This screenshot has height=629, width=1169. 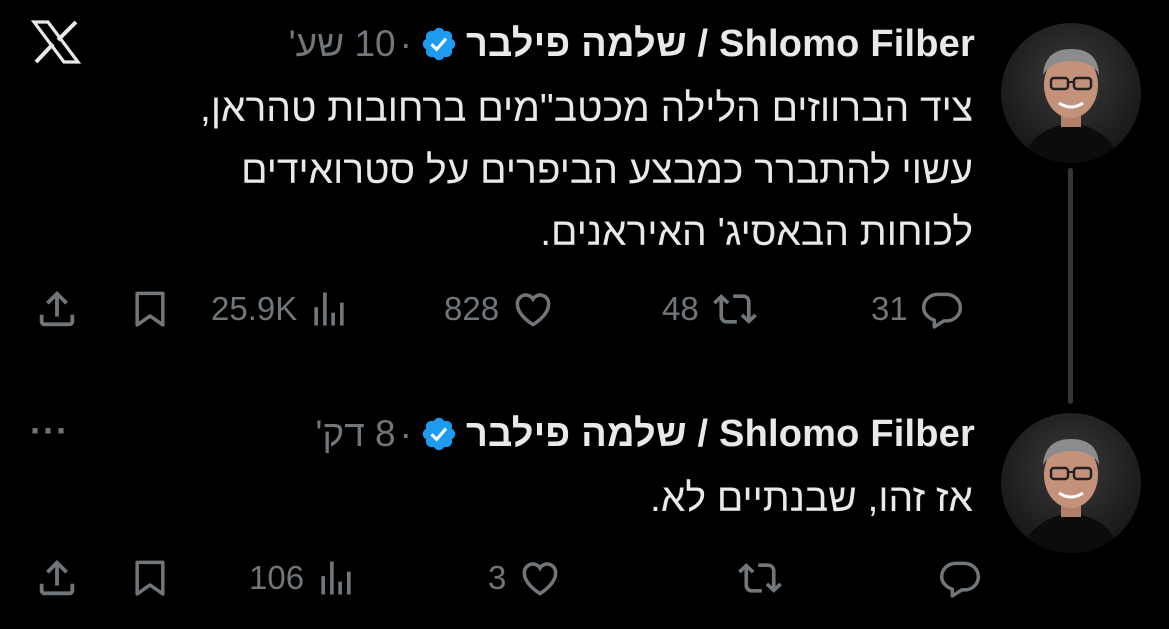 I want to click on like-count: 3, so click(x=497, y=577).